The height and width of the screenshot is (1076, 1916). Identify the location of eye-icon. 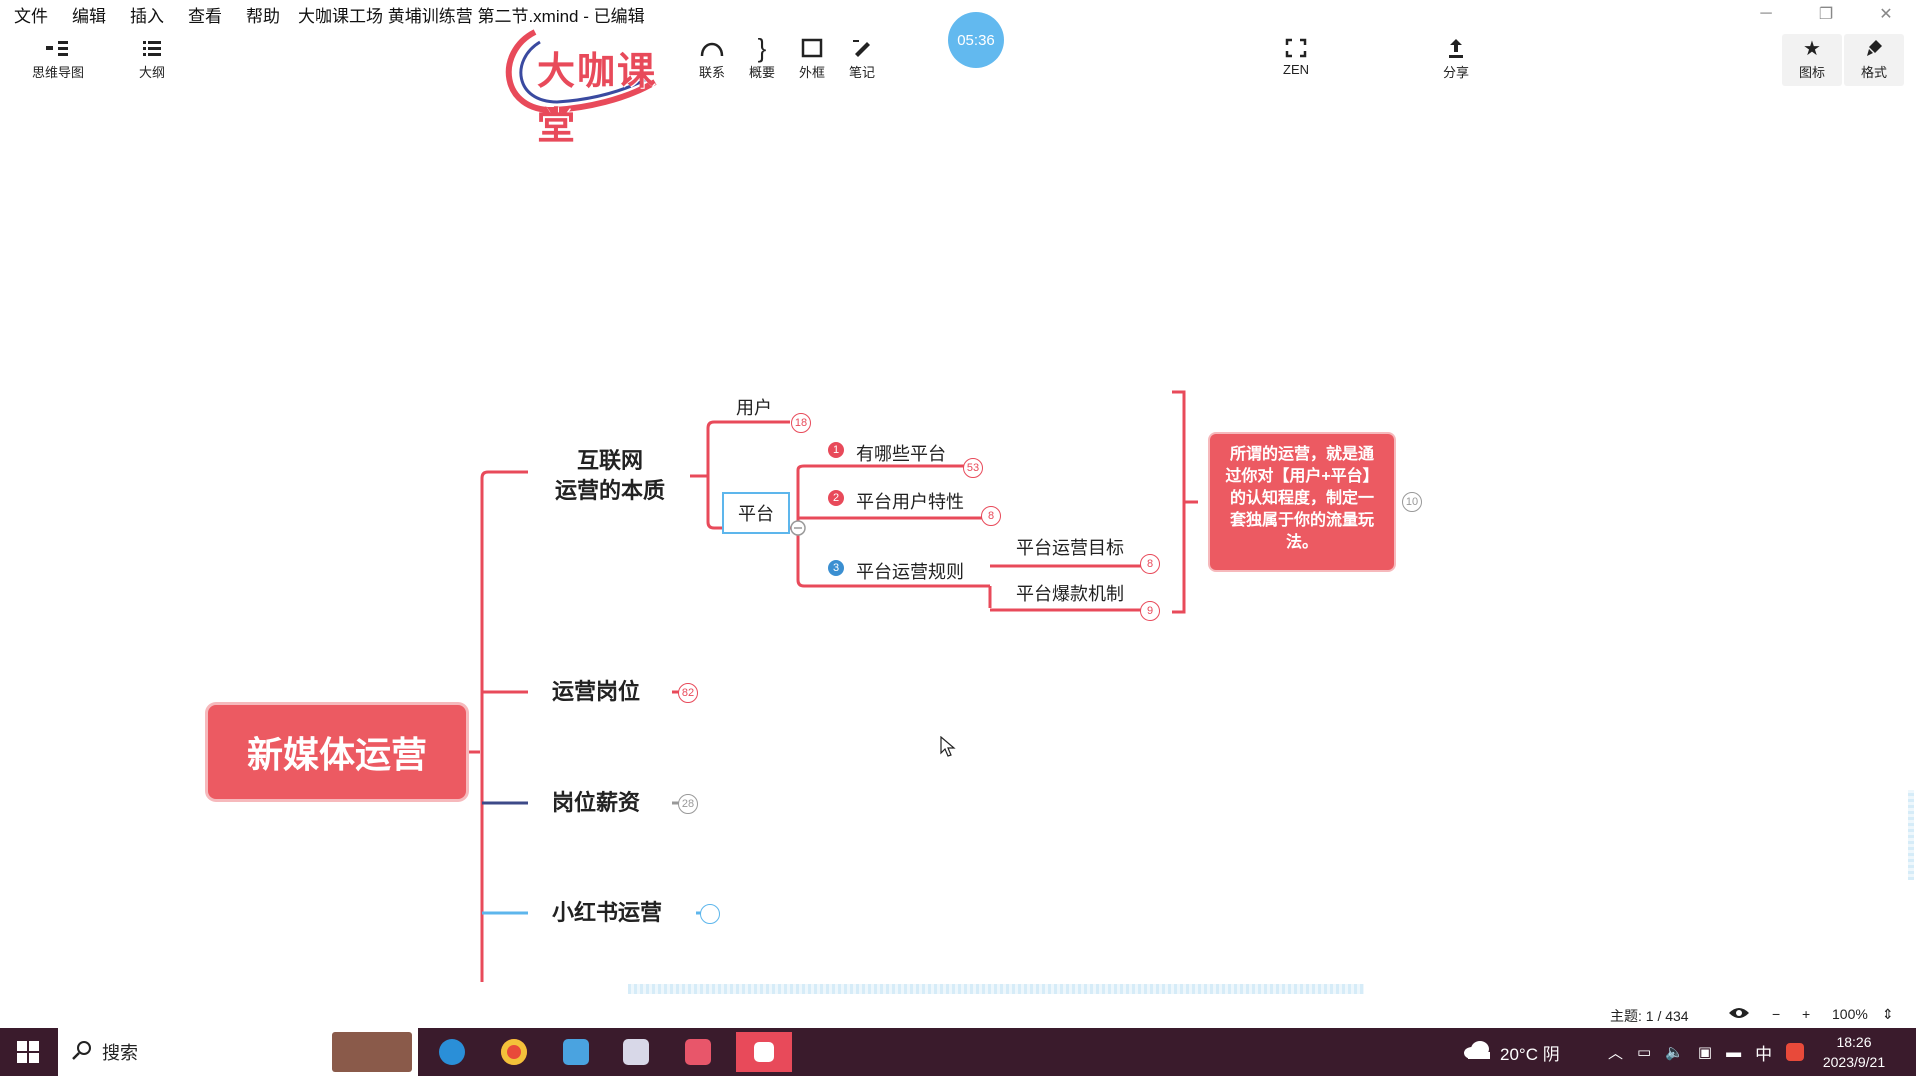
(1739, 1014).